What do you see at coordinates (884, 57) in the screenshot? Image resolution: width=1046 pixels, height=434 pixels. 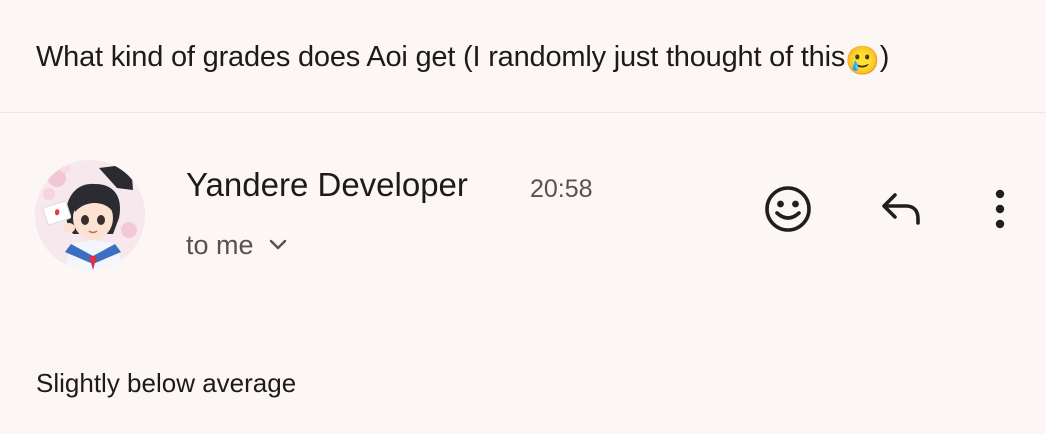 I see `previous-message-closing: )` at bounding box center [884, 57].